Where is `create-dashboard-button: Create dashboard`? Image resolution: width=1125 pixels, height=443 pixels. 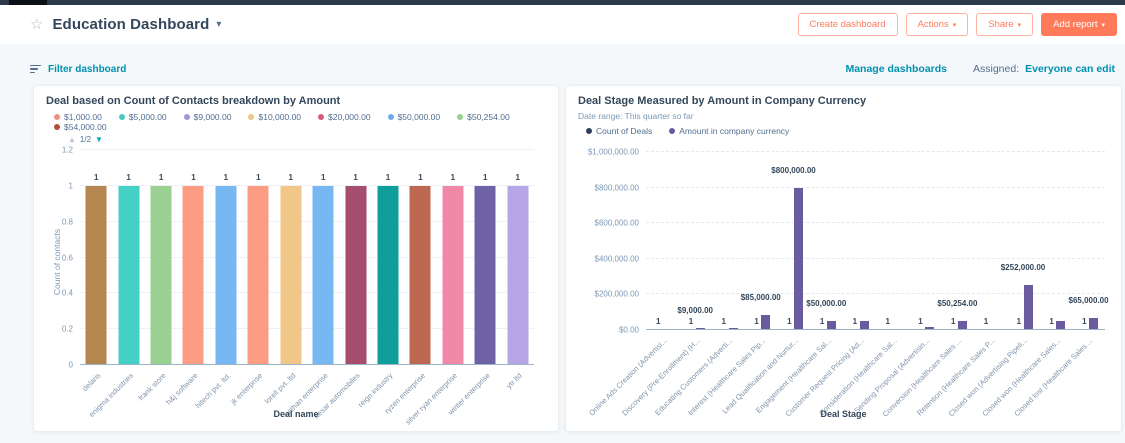 create-dashboard-button: Create dashboard is located at coordinates (847, 24).